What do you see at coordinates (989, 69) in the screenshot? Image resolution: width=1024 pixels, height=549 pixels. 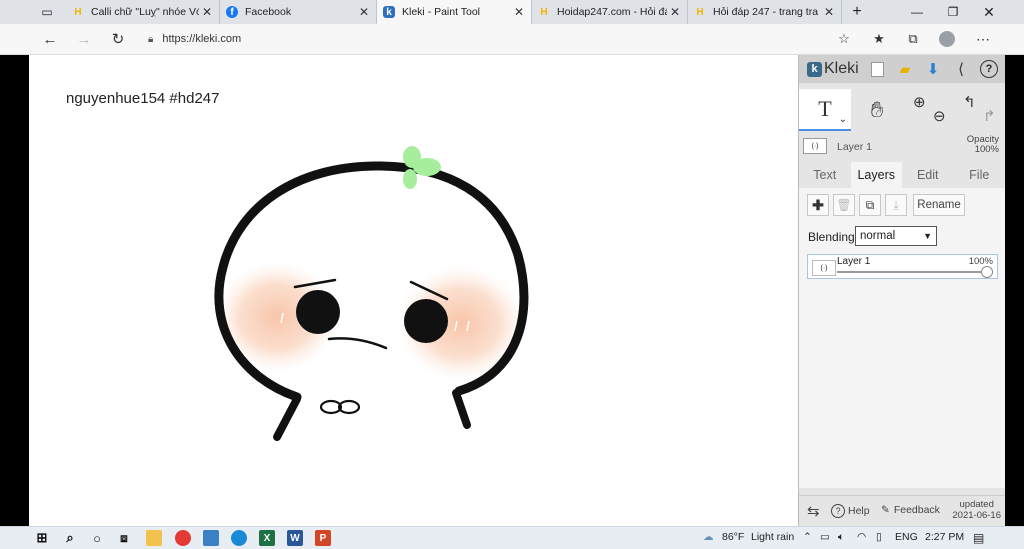 I see `help-circle-icon: ?` at bounding box center [989, 69].